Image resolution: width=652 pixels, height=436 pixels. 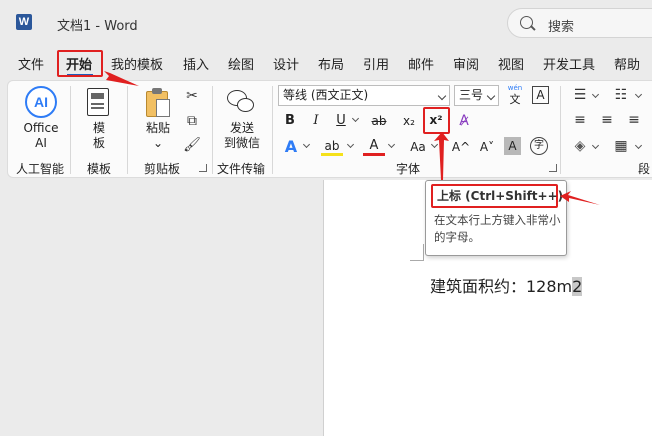 What do you see at coordinates (497, 196) in the screenshot?
I see `tooltip-title: 上标 (Ctrl+Shift++)` at bounding box center [497, 196].